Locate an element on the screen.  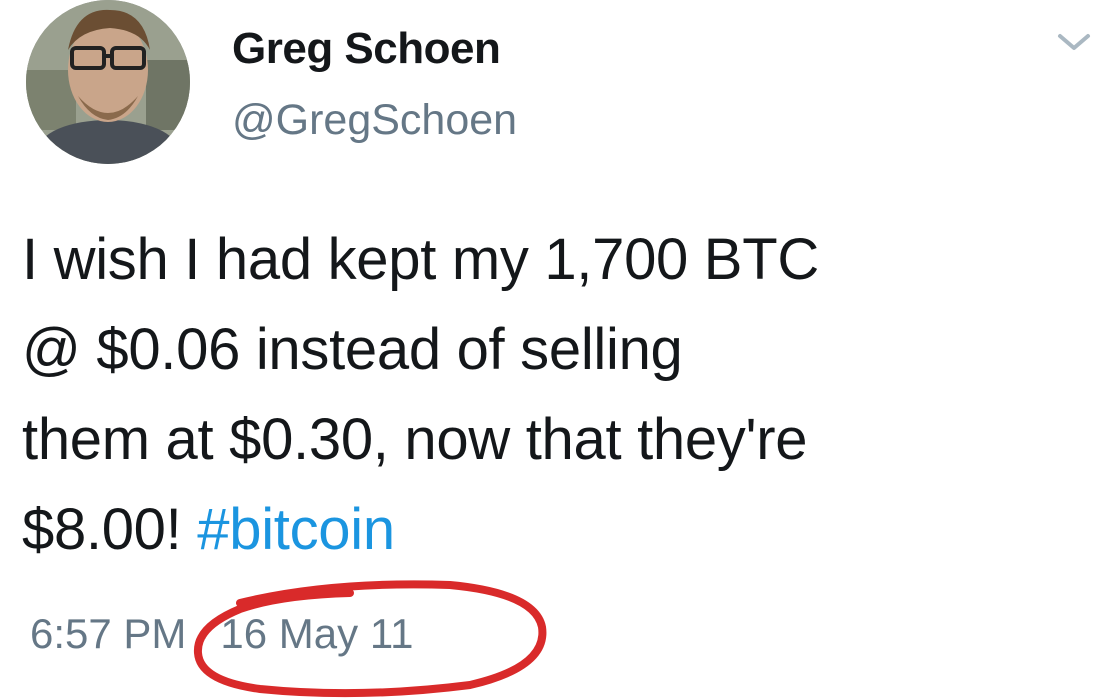
tweet-text-line: them at $0.30, now that they're is located at coordinates (415, 439).